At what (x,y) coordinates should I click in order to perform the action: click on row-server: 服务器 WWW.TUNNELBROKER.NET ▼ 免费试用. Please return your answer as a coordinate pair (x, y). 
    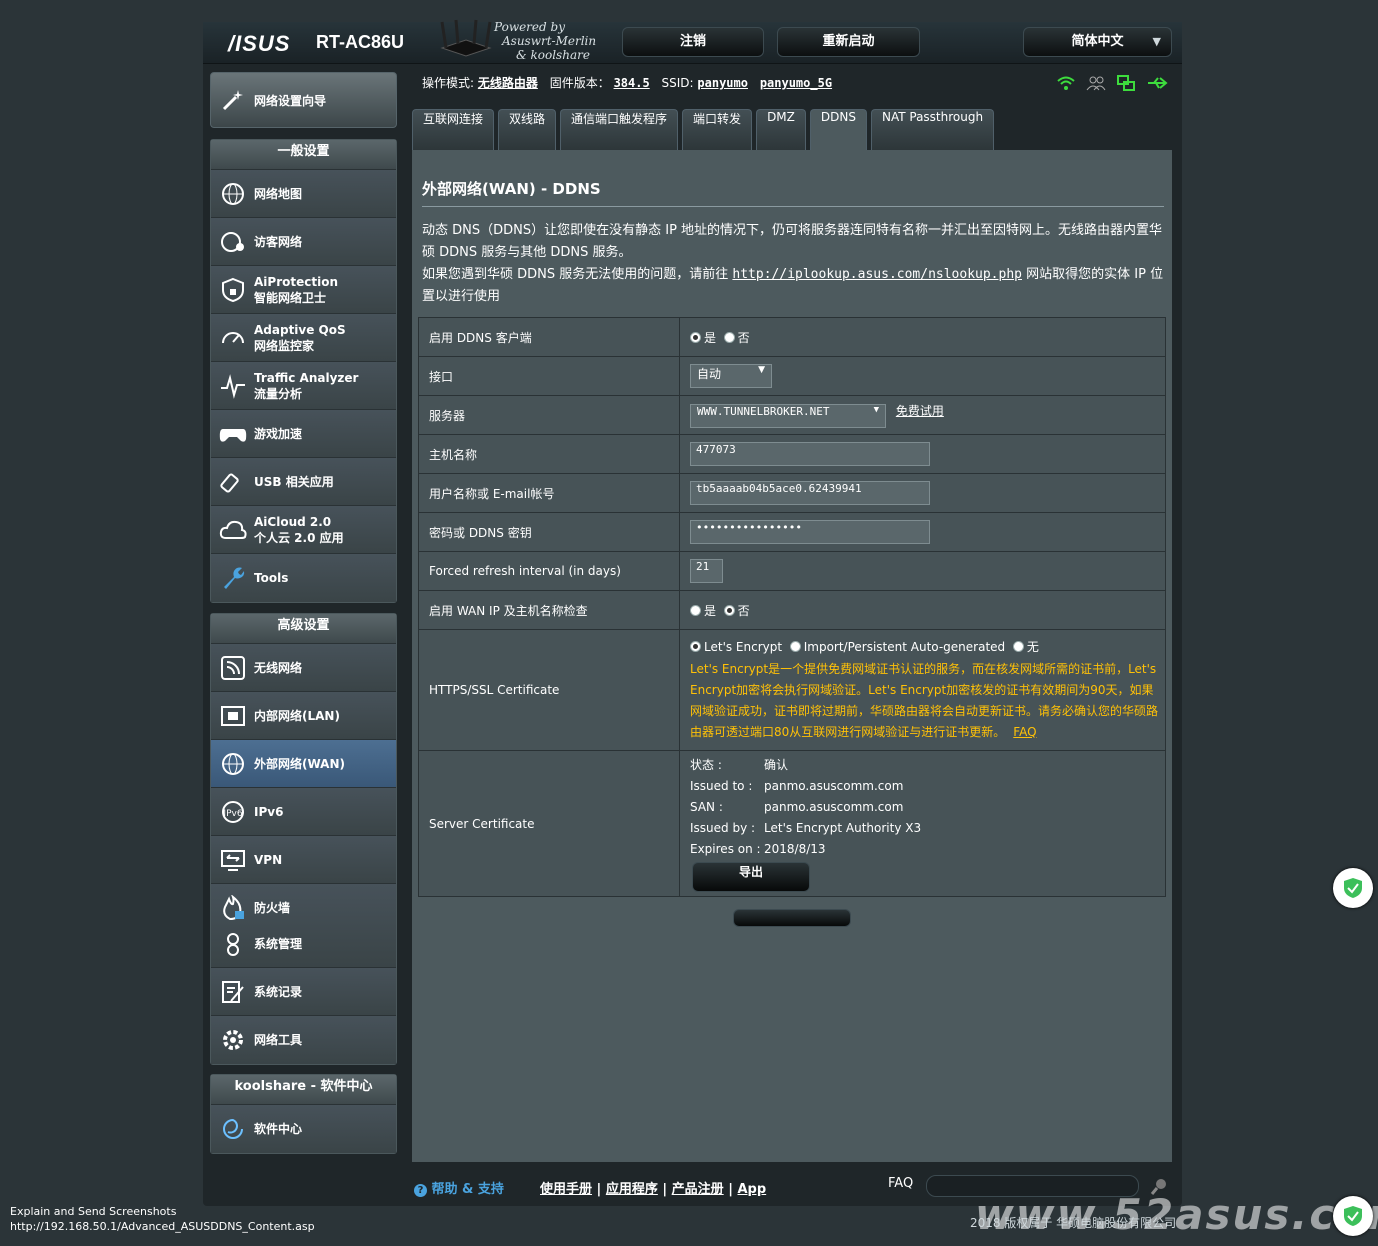
    Looking at the image, I should click on (792, 415).